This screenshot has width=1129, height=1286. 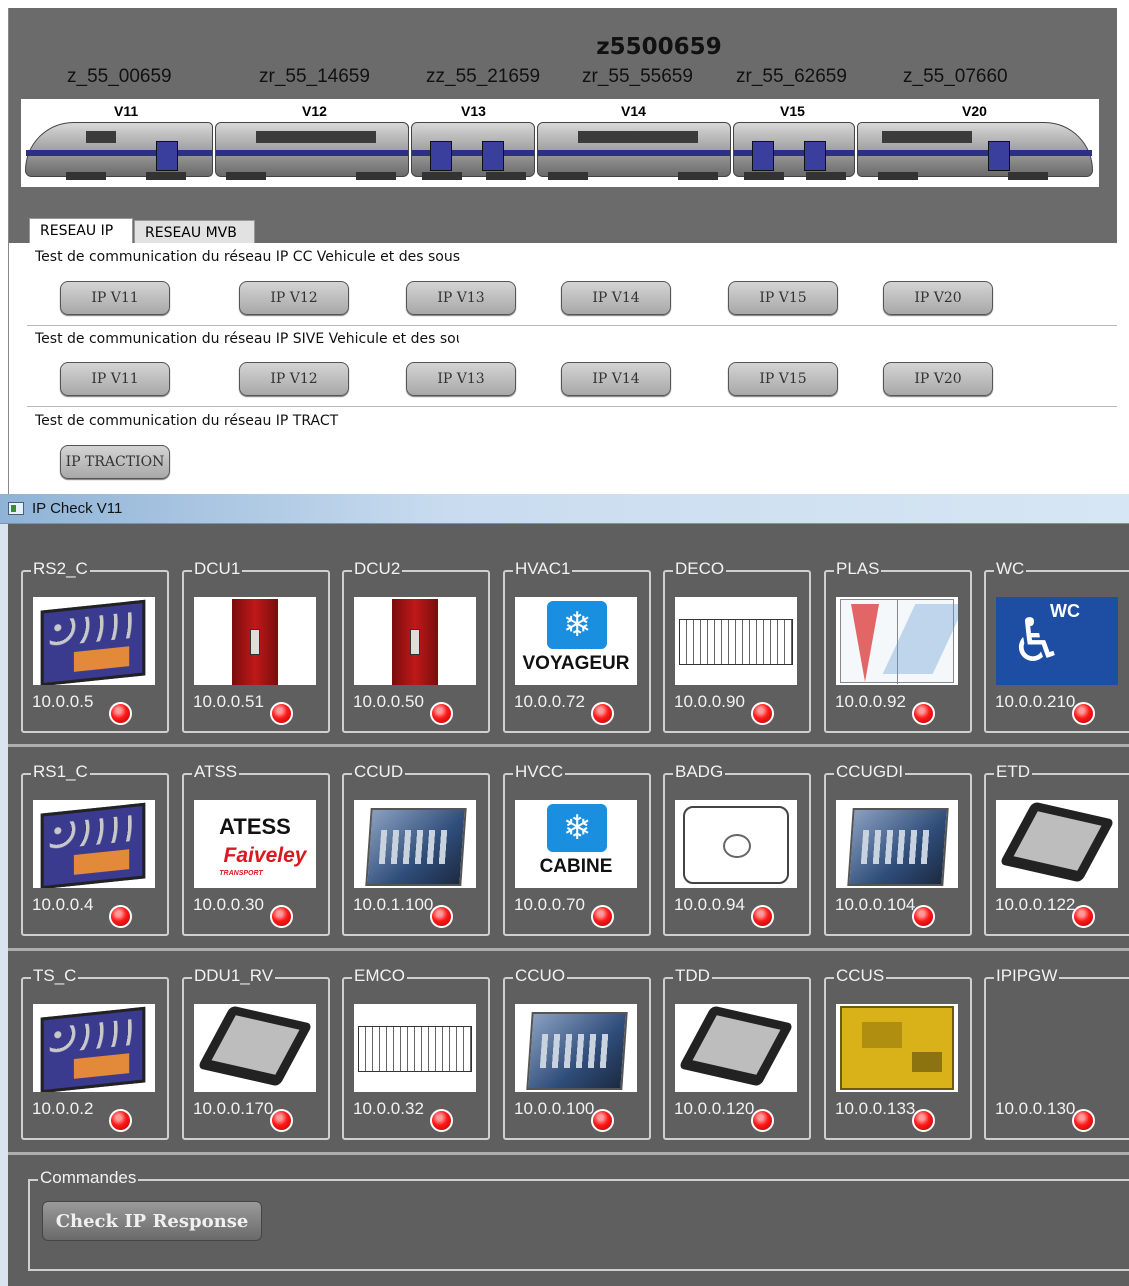 What do you see at coordinates (1035, 904) in the screenshot?
I see `device-ip: 10.0.0.122` at bounding box center [1035, 904].